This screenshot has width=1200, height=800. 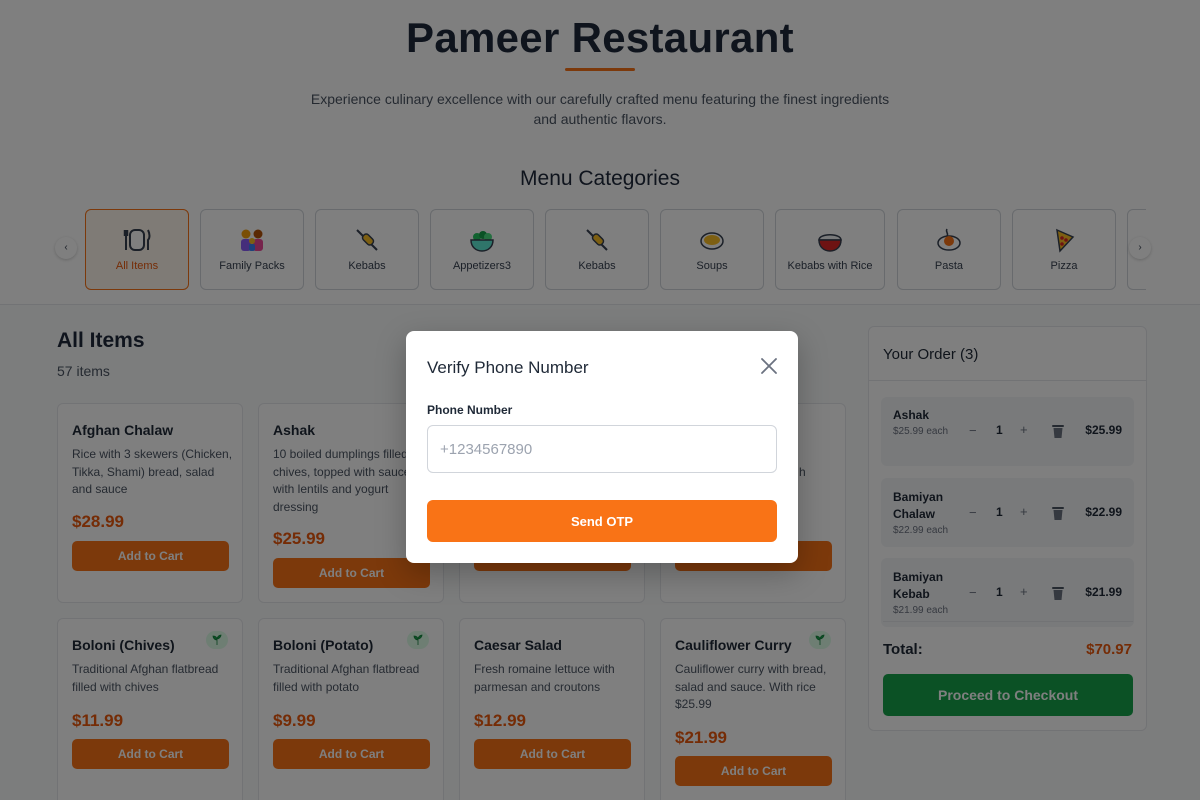 I want to click on close-icon, so click(x=769, y=366).